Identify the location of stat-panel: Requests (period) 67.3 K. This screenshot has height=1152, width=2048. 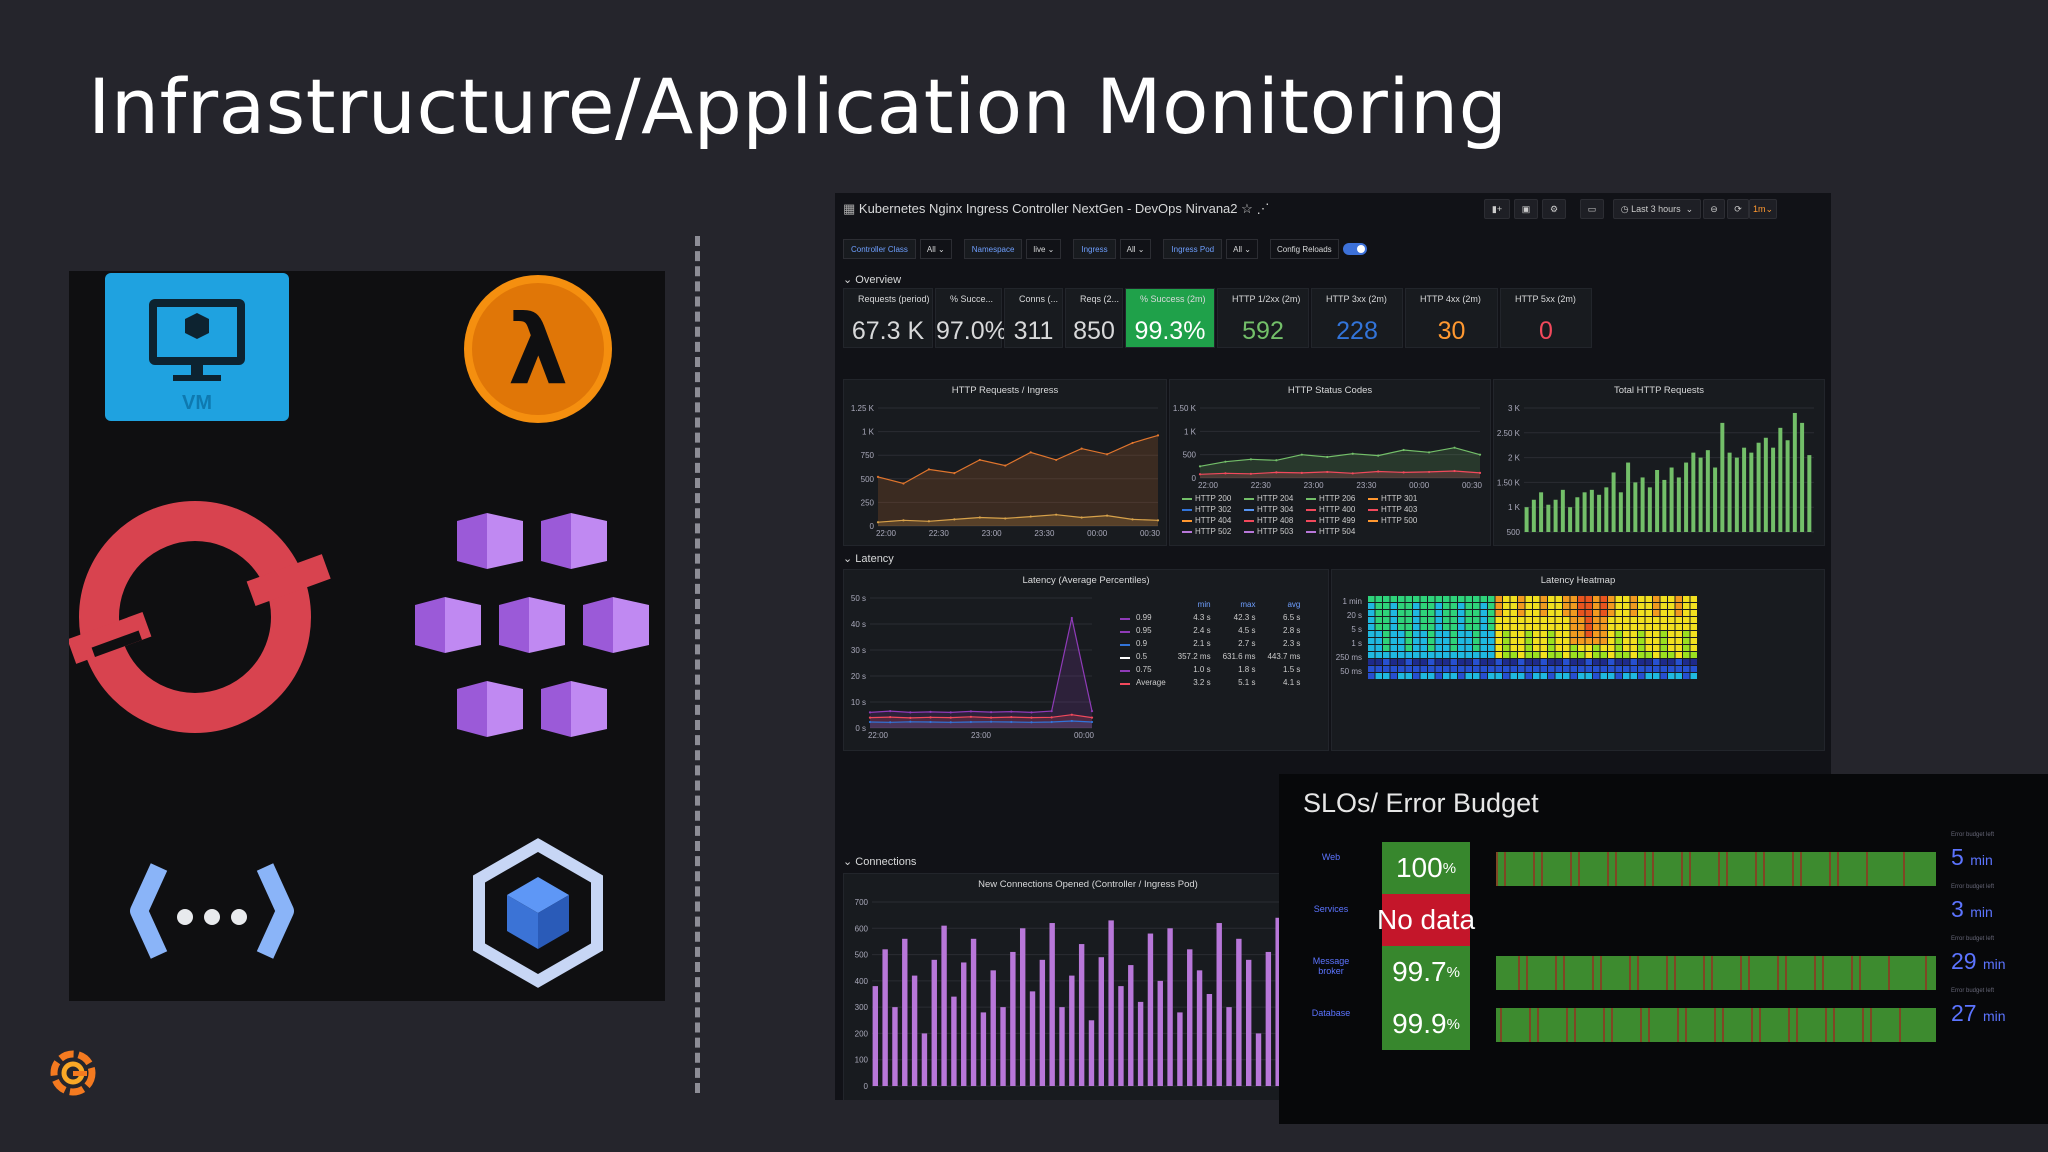
(888, 318).